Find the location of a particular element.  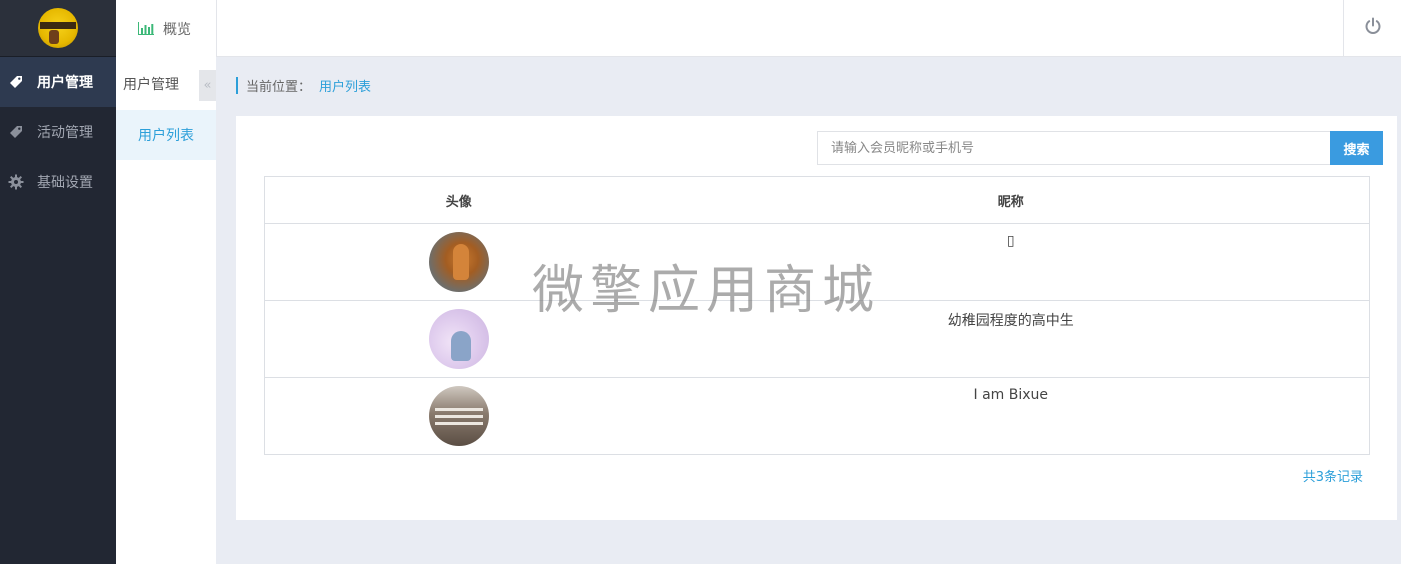

subnav-item-user-list: 用户列表 is located at coordinates (166, 135).